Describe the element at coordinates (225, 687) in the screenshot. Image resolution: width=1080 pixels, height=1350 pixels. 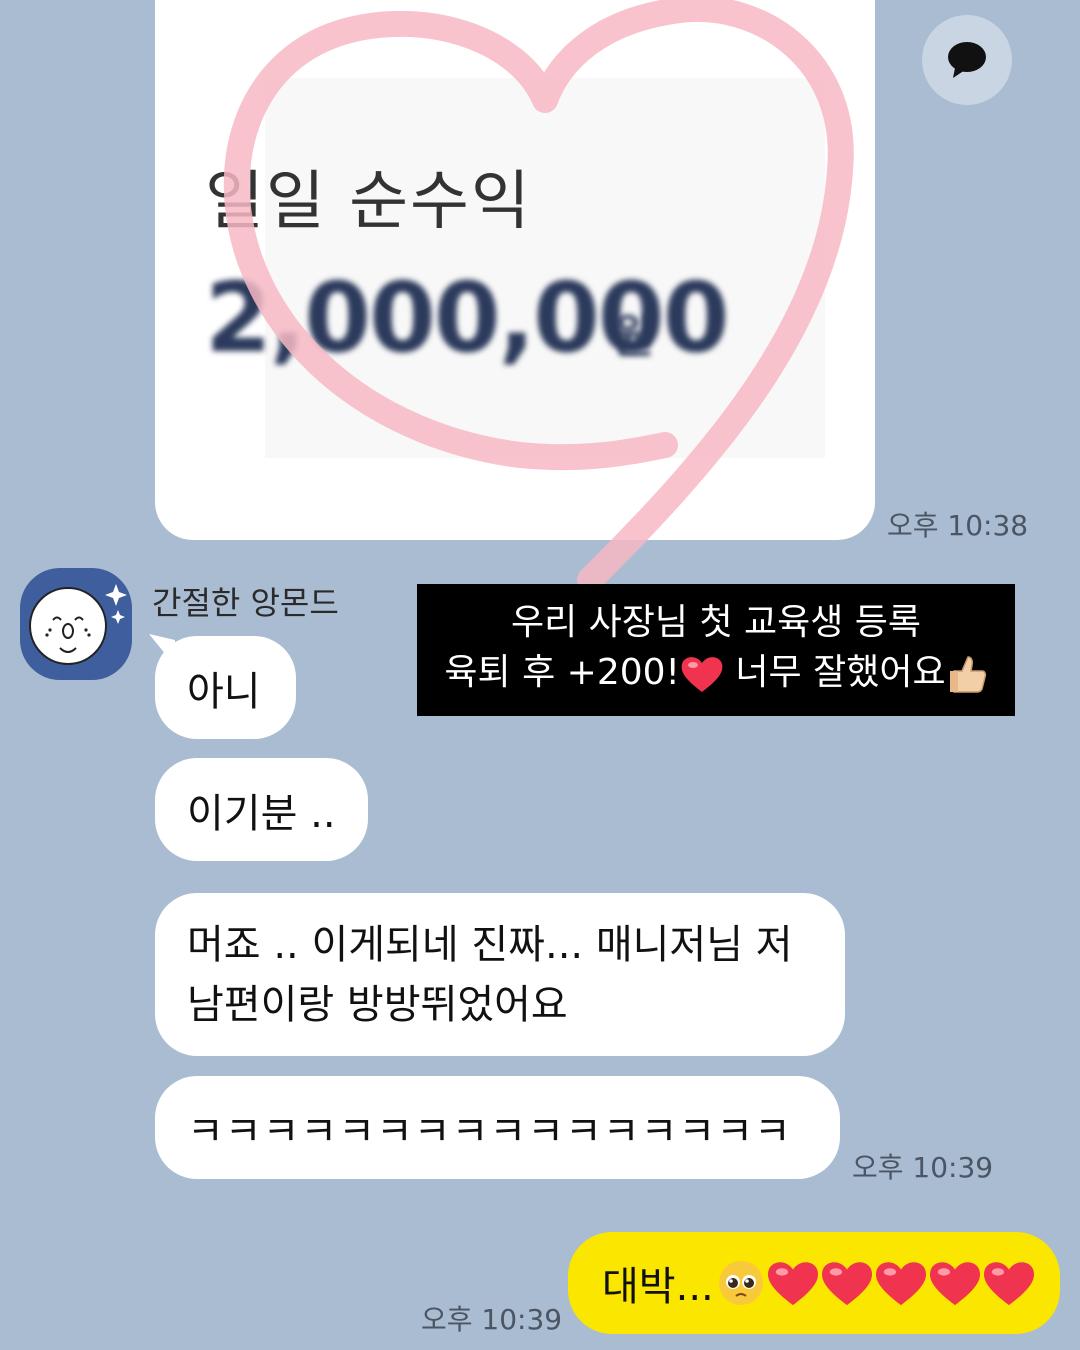
I see `message-bubble: 아니` at that location.